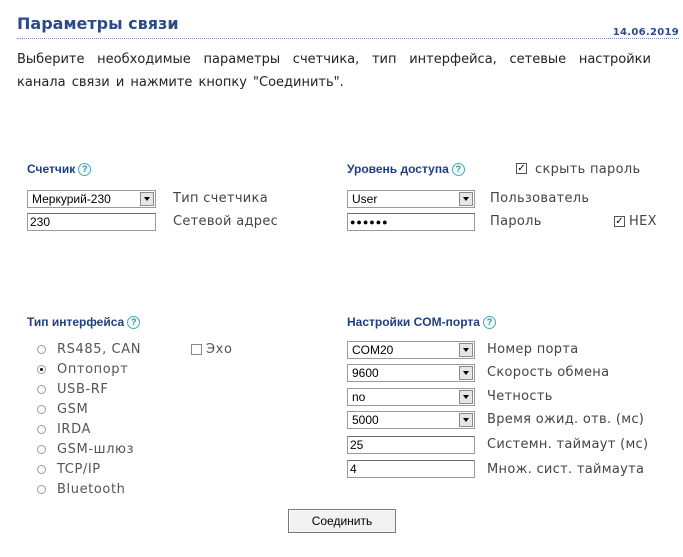  Describe the element at coordinates (74, 429) in the screenshot. I see `interface-option-label: IRDA` at that location.